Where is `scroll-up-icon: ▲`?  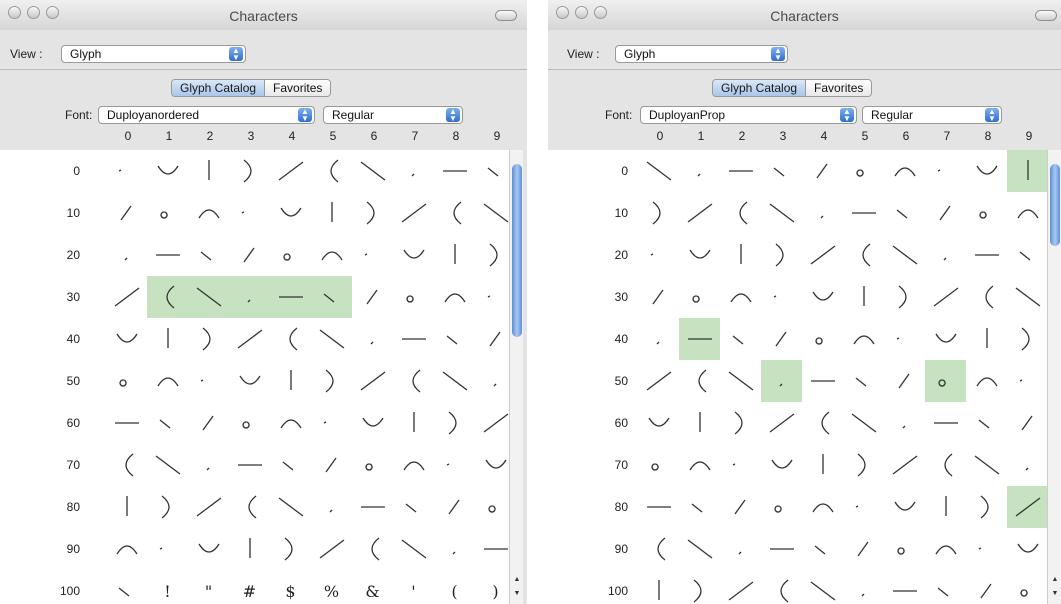 scroll-up-icon: ▲ is located at coordinates (517, 579).